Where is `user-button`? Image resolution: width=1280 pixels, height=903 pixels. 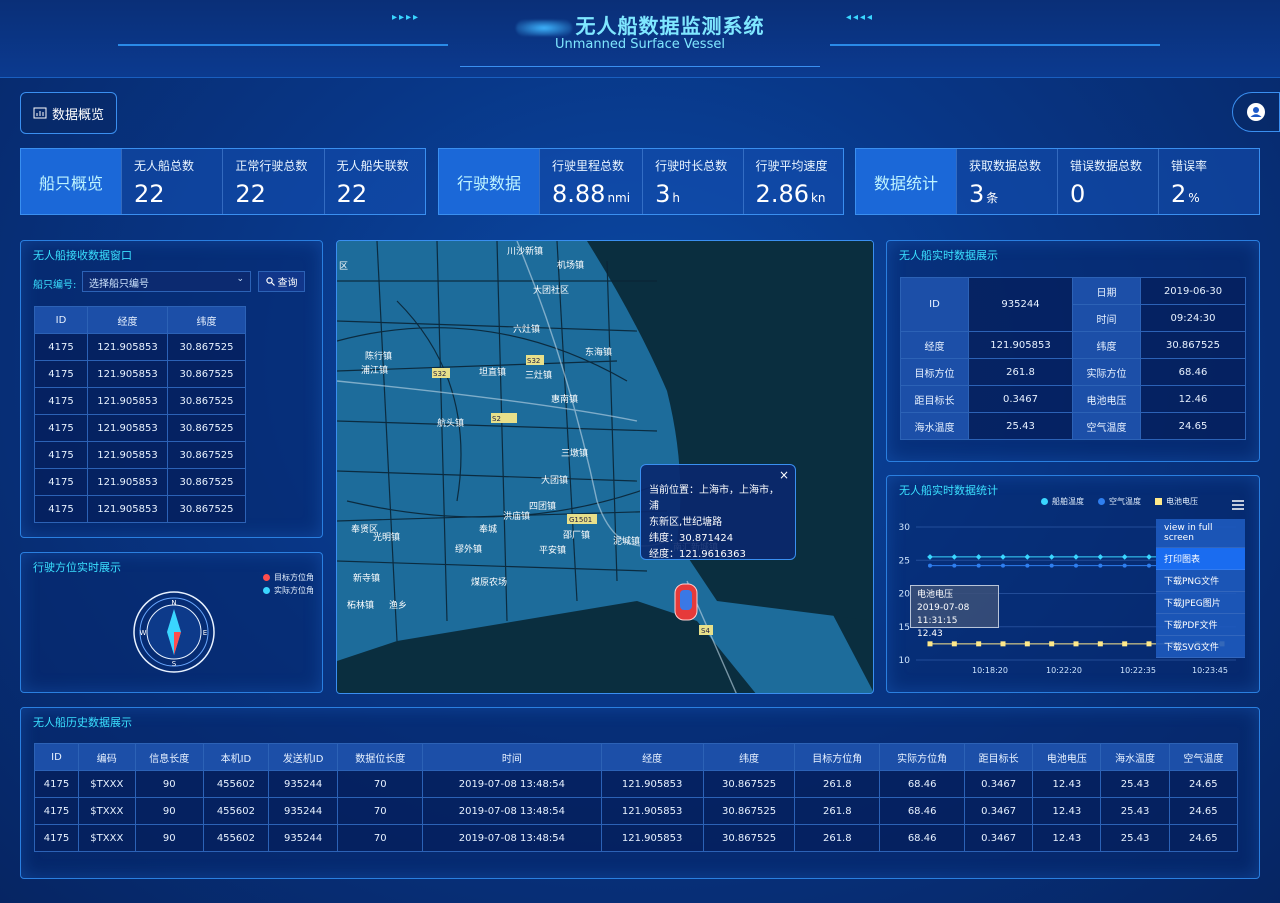 user-button is located at coordinates (1256, 112).